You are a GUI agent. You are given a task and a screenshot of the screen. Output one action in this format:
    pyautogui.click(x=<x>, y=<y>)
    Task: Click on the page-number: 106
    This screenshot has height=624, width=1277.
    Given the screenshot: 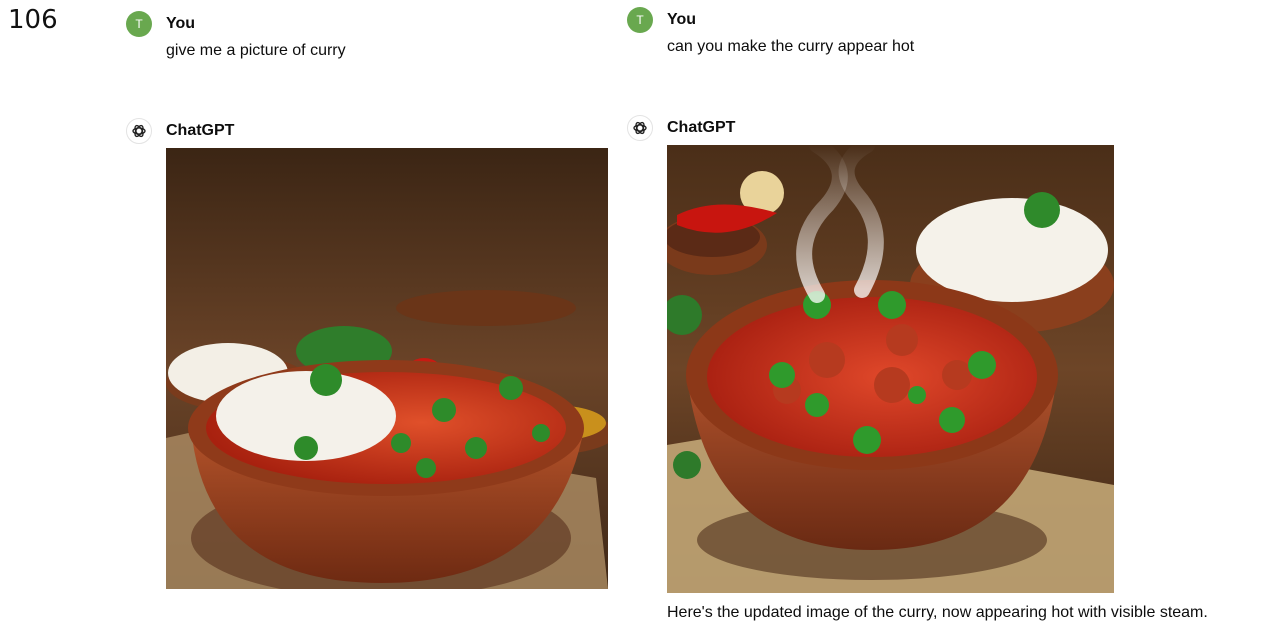 What is the action you would take?
    pyautogui.click(x=33, y=20)
    